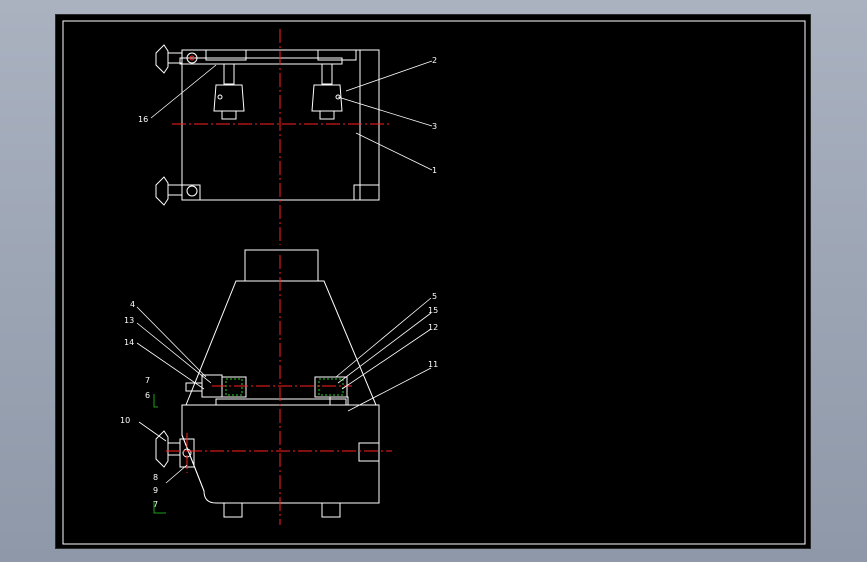 The width and height of the screenshot is (867, 562). Describe the element at coordinates (129, 320) in the screenshot. I see `label-13: 13` at that location.